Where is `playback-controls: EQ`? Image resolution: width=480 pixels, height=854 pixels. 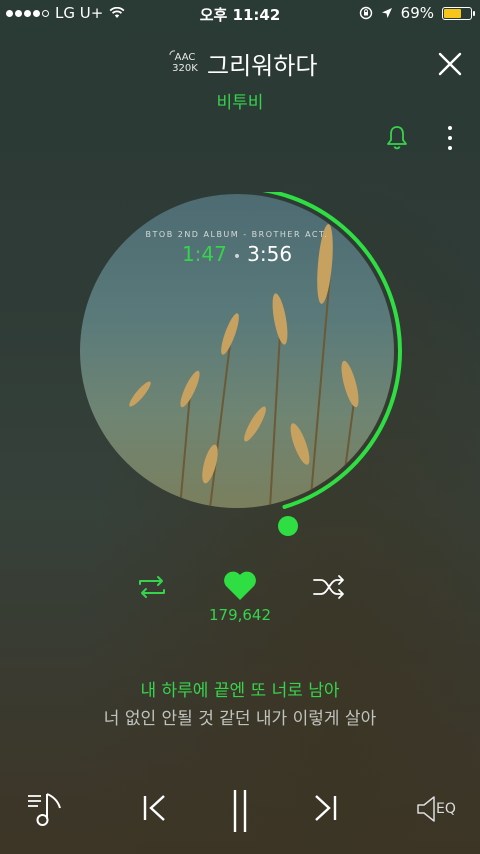
playback-controls: EQ is located at coordinates (240, 808).